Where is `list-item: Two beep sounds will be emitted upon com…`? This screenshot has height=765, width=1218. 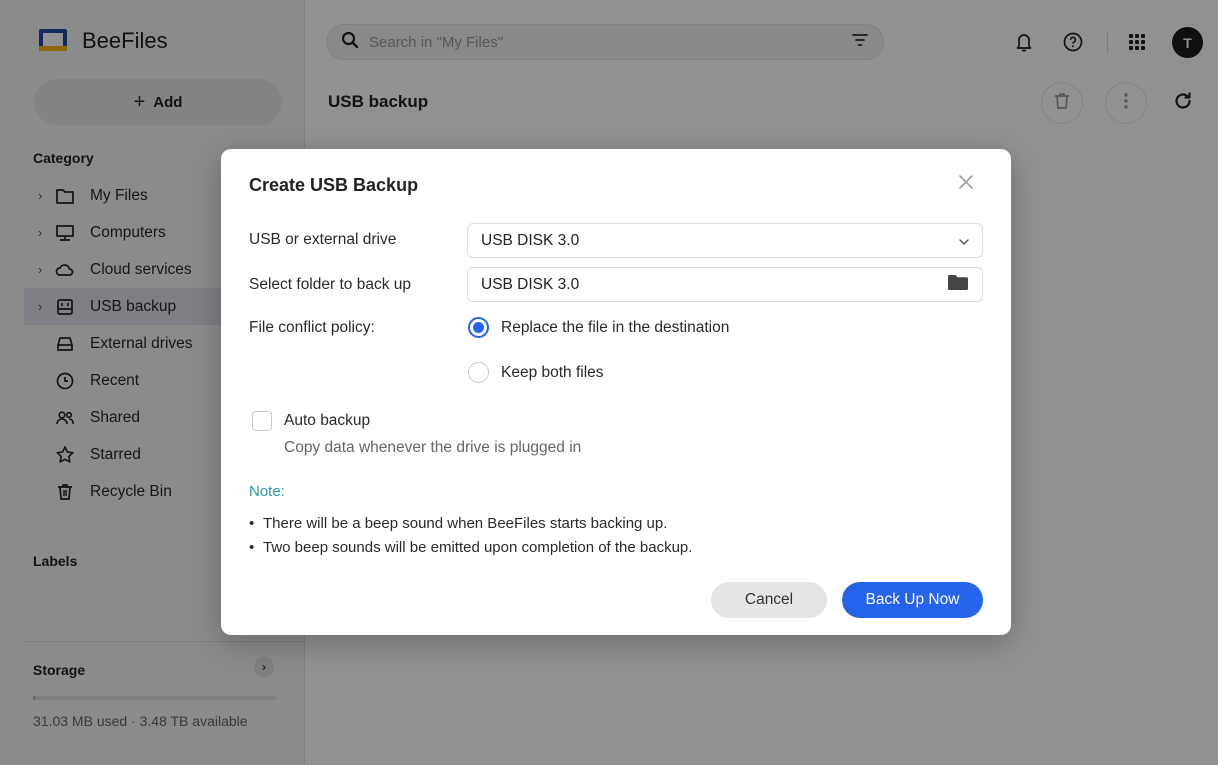
list-item: Two beep sounds will be emitted upon com… is located at coordinates (470, 548).